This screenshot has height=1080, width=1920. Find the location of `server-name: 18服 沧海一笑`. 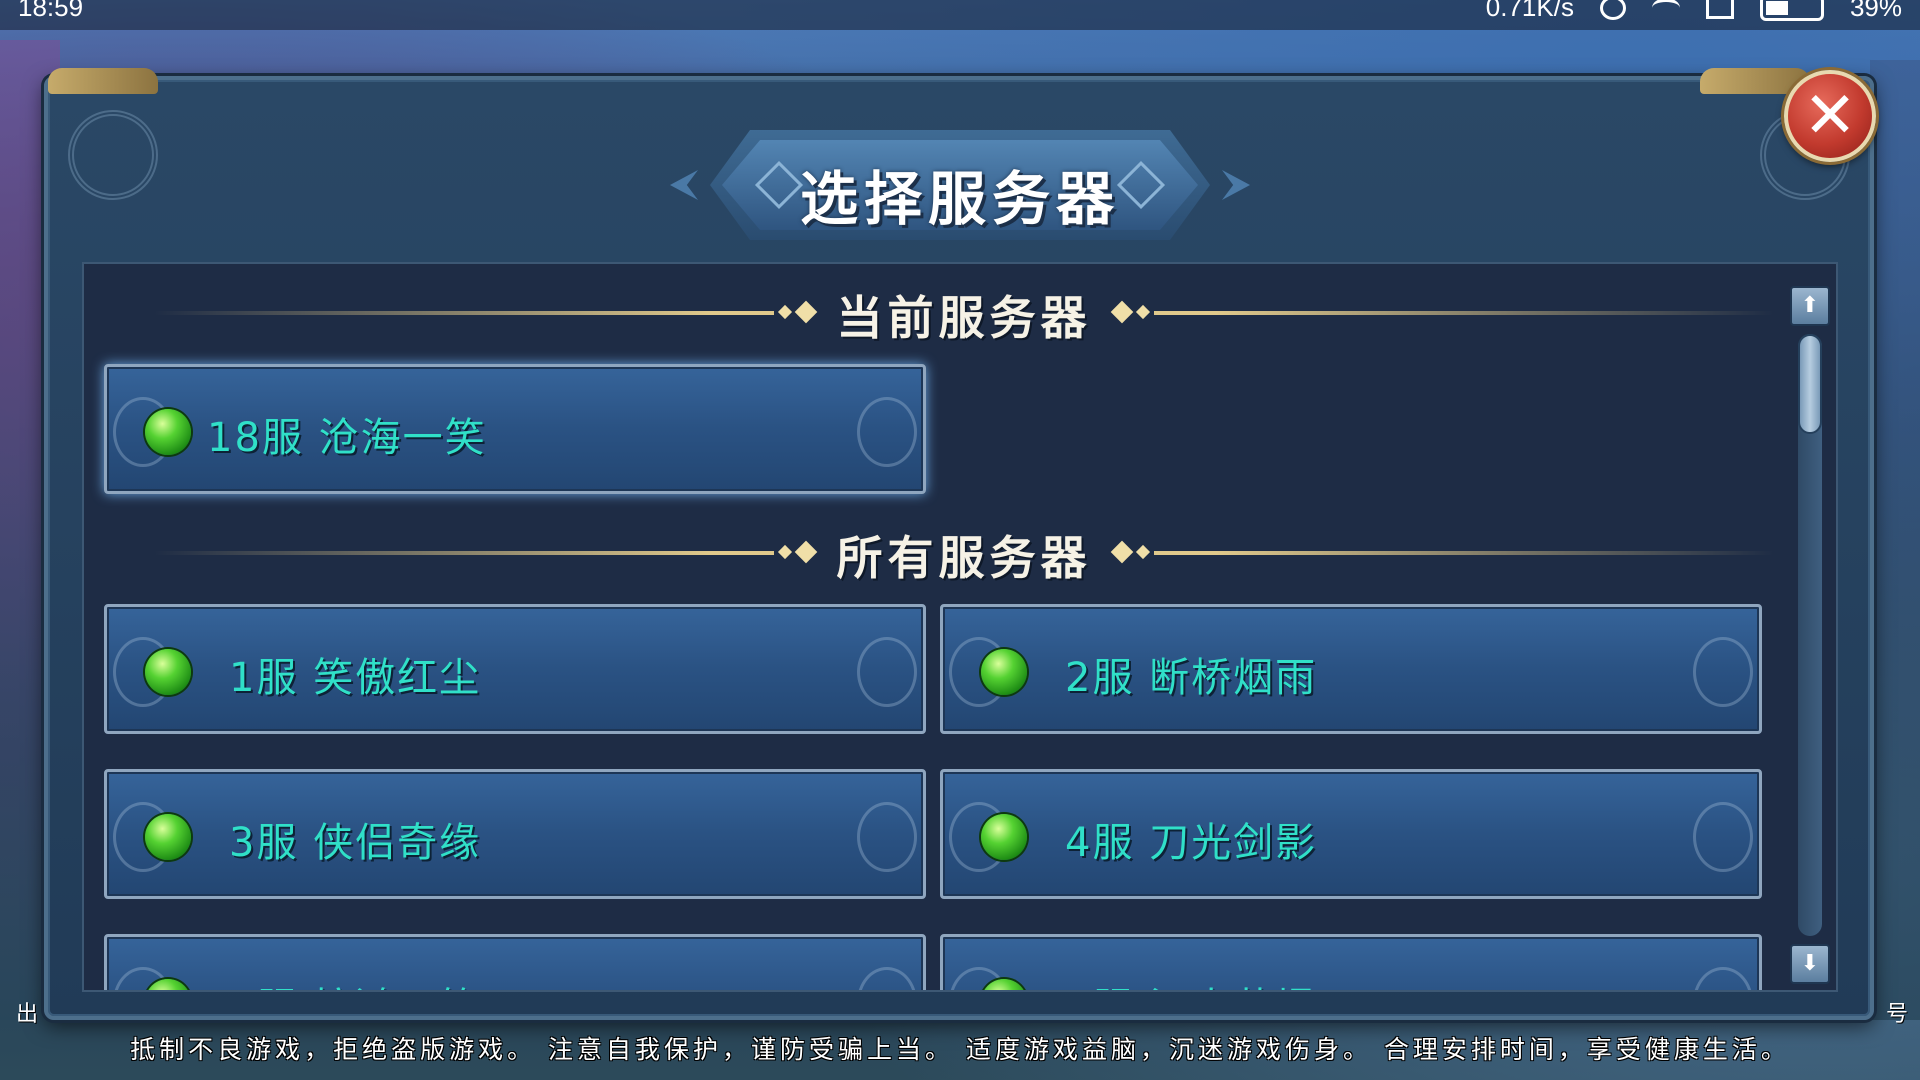

server-name: 18服 沧海一笑 is located at coordinates (347, 438).